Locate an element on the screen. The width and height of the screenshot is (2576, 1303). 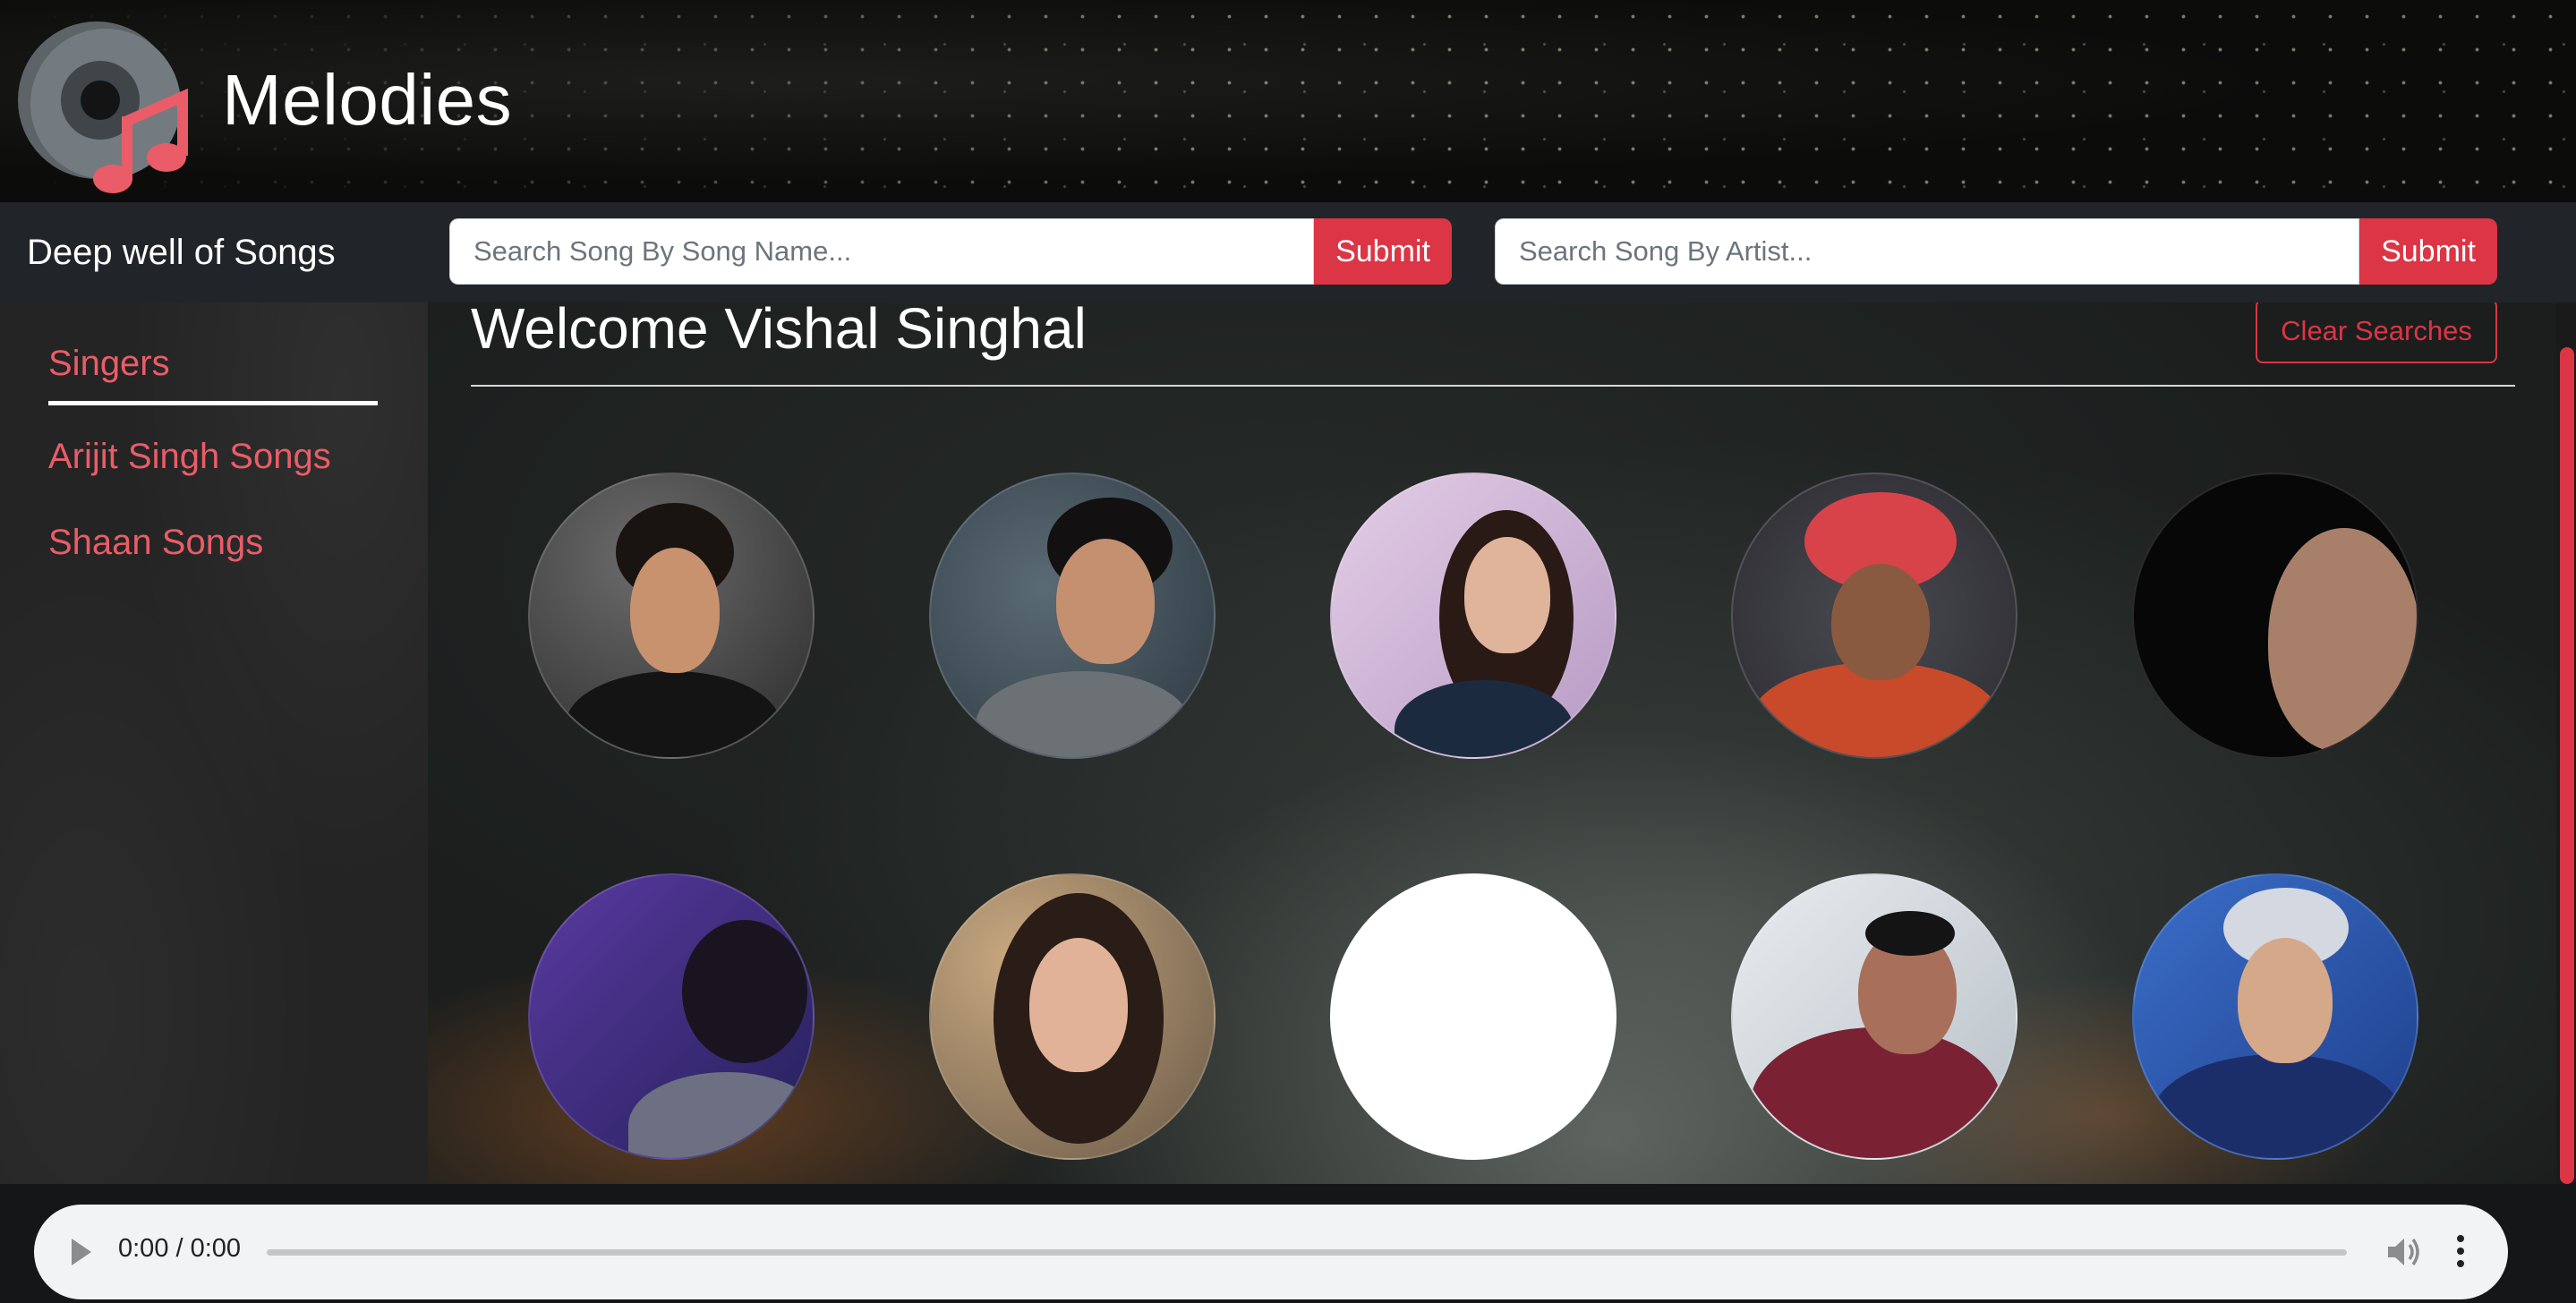
sidebar-item-singers: Singers is located at coordinates (109, 364).